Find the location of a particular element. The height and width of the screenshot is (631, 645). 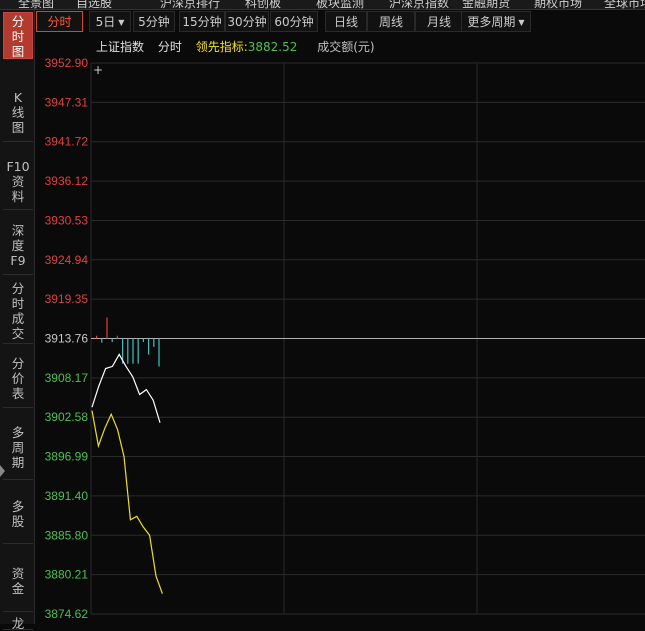

period-button-8: 月线 is located at coordinates (439, 21).